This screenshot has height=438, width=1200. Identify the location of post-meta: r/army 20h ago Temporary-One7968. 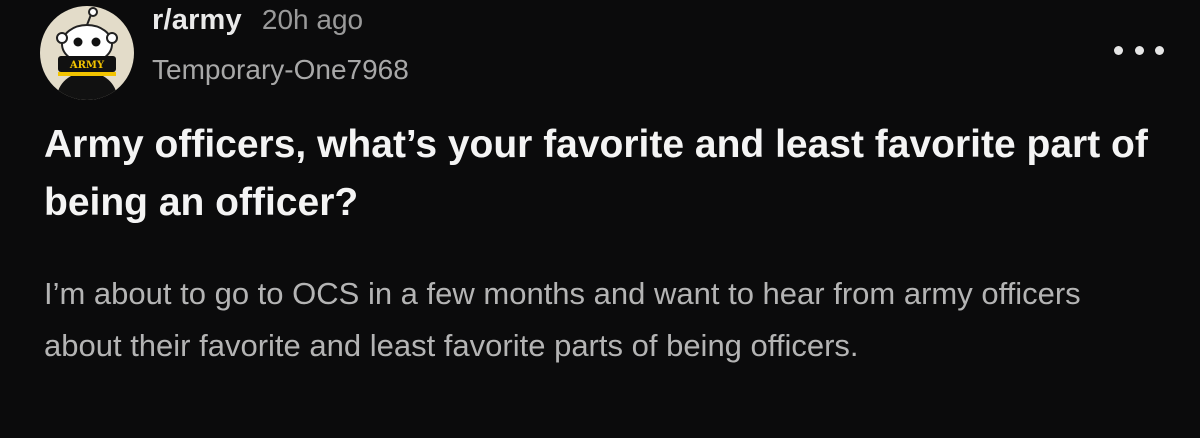
(280, 45).